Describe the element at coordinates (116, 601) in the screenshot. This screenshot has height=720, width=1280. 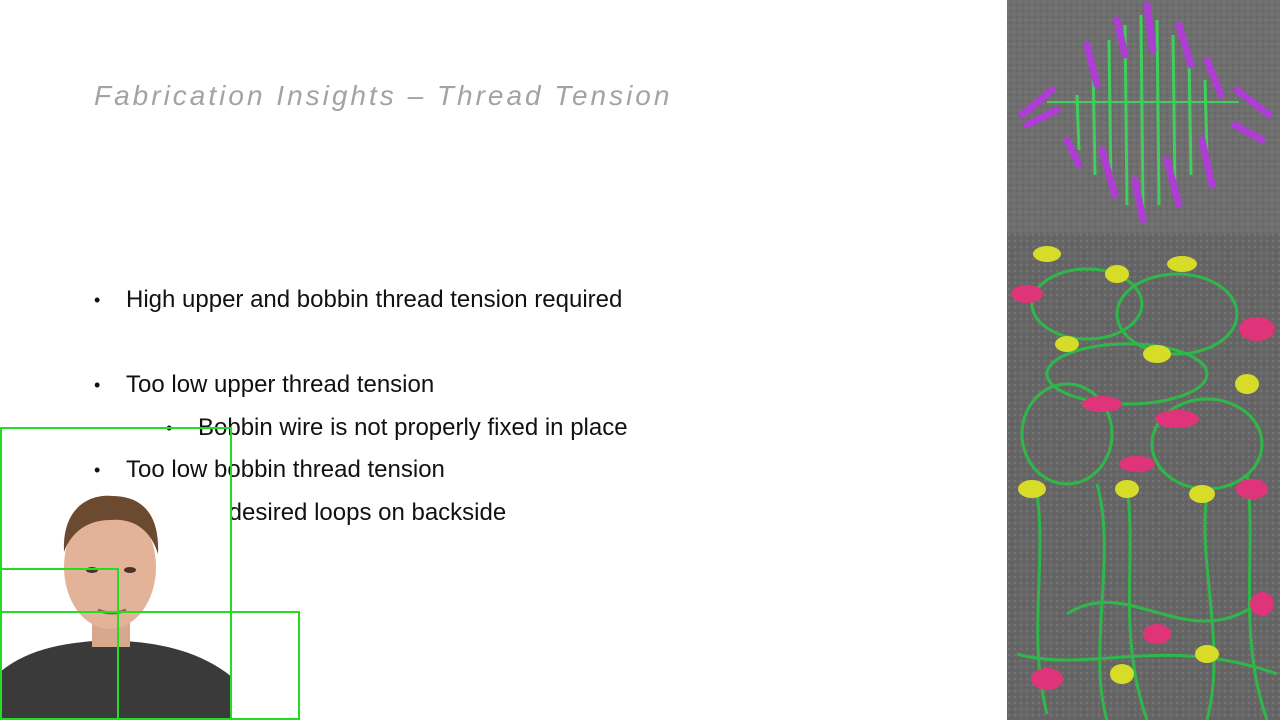
I see `presenter-webcam` at that location.